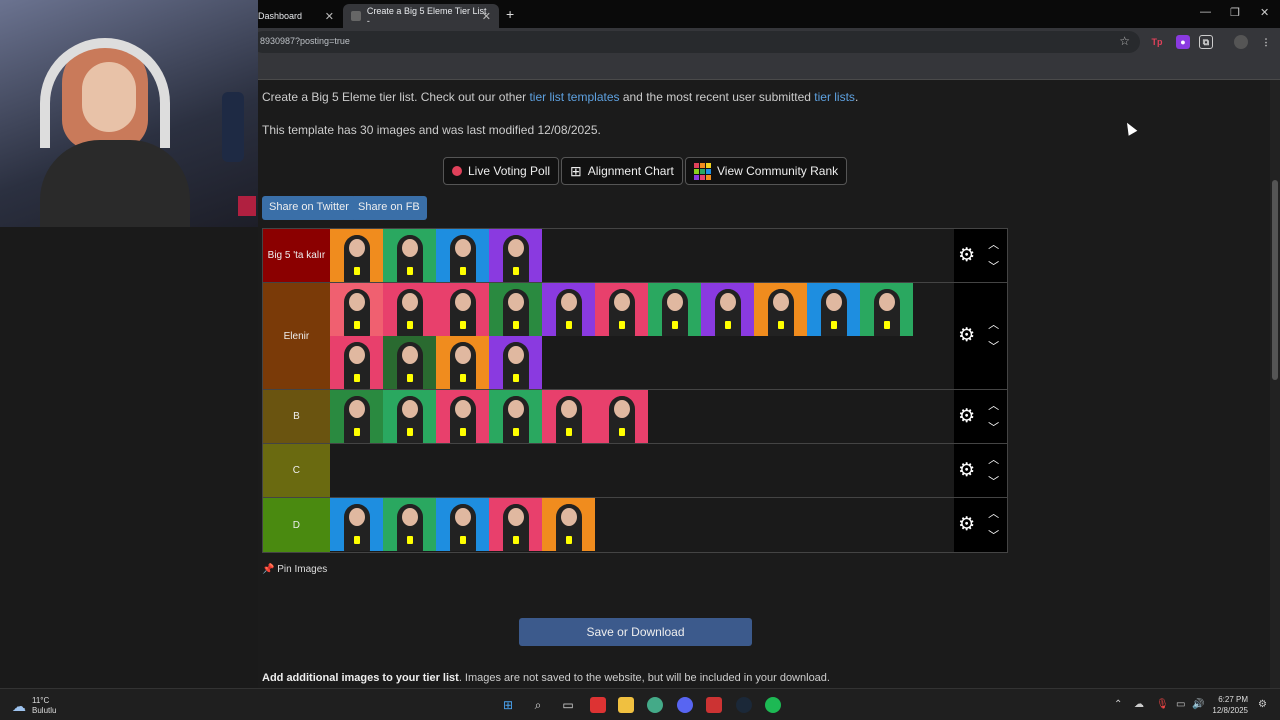 This screenshot has width=1280, height=720. What do you see at coordinates (1124, 41) in the screenshot?
I see `bookmark-star-icon: ☆` at bounding box center [1124, 41].